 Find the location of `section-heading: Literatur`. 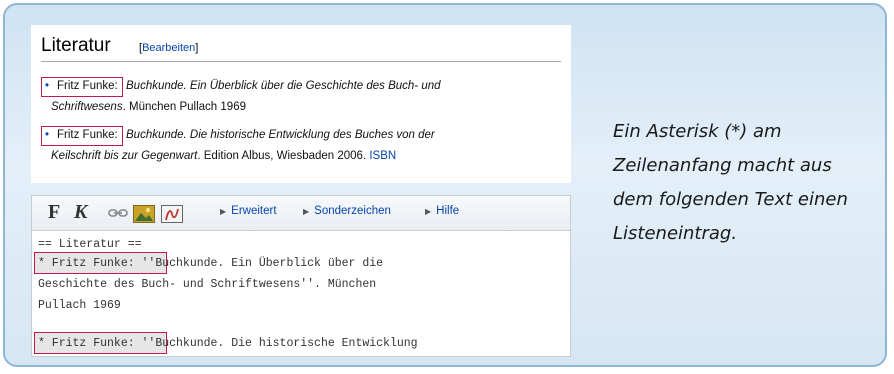

section-heading: Literatur is located at coordinates (76, 45).